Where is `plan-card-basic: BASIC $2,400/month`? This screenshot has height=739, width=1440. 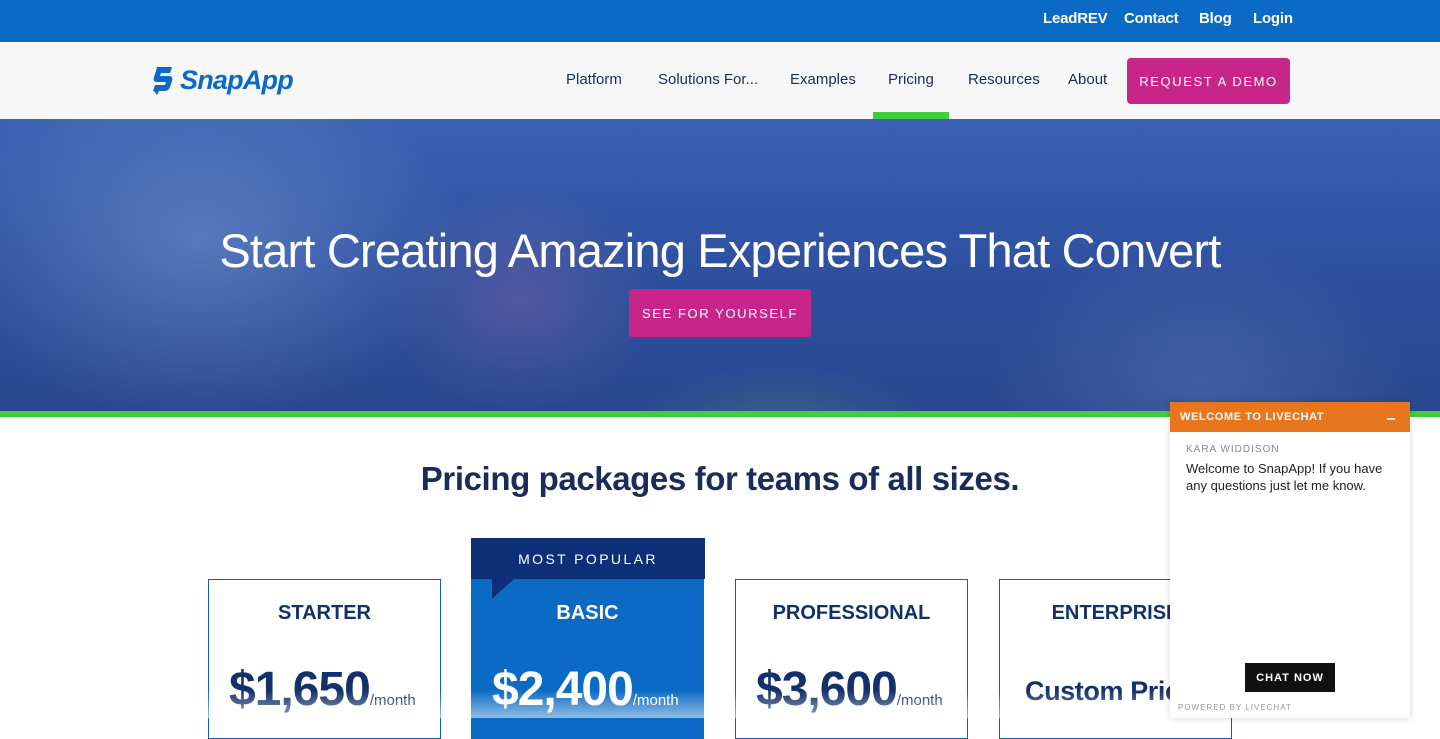 plan-card-basic: BASIC $2,400/month is located at coordinates (587, 659).